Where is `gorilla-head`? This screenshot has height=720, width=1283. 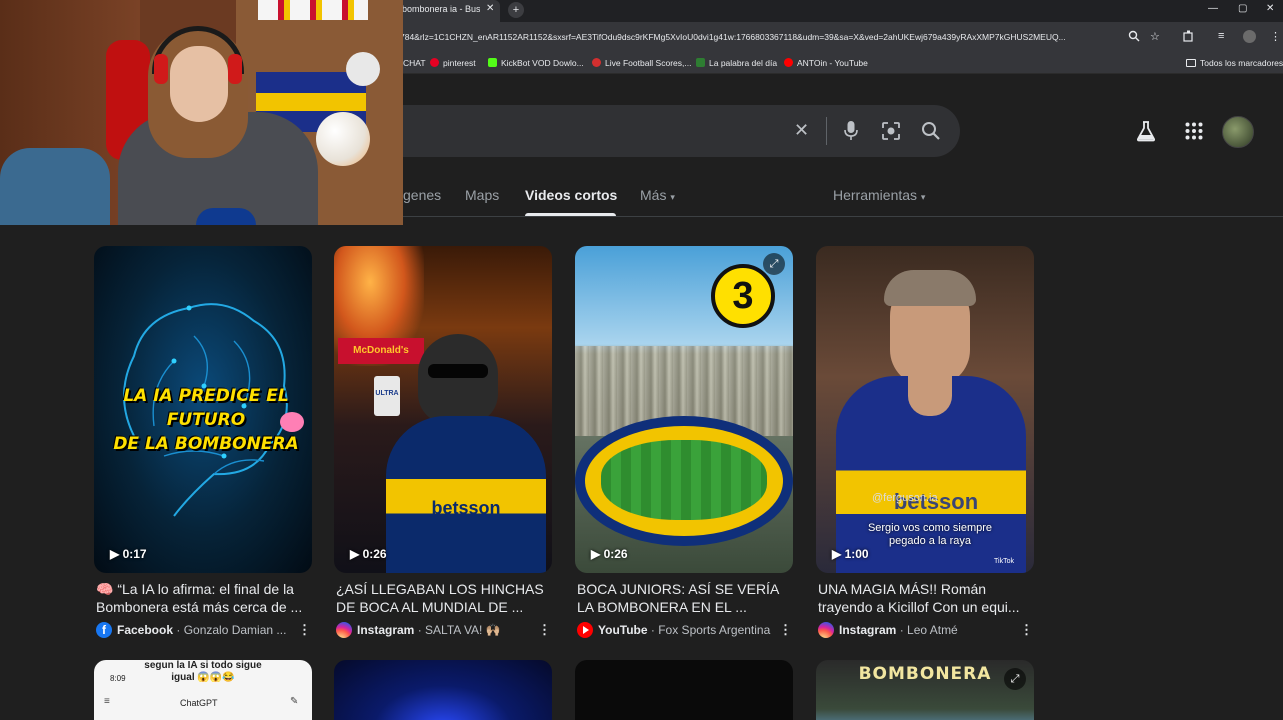 gorilla-head is located at coordinates (458, 379).